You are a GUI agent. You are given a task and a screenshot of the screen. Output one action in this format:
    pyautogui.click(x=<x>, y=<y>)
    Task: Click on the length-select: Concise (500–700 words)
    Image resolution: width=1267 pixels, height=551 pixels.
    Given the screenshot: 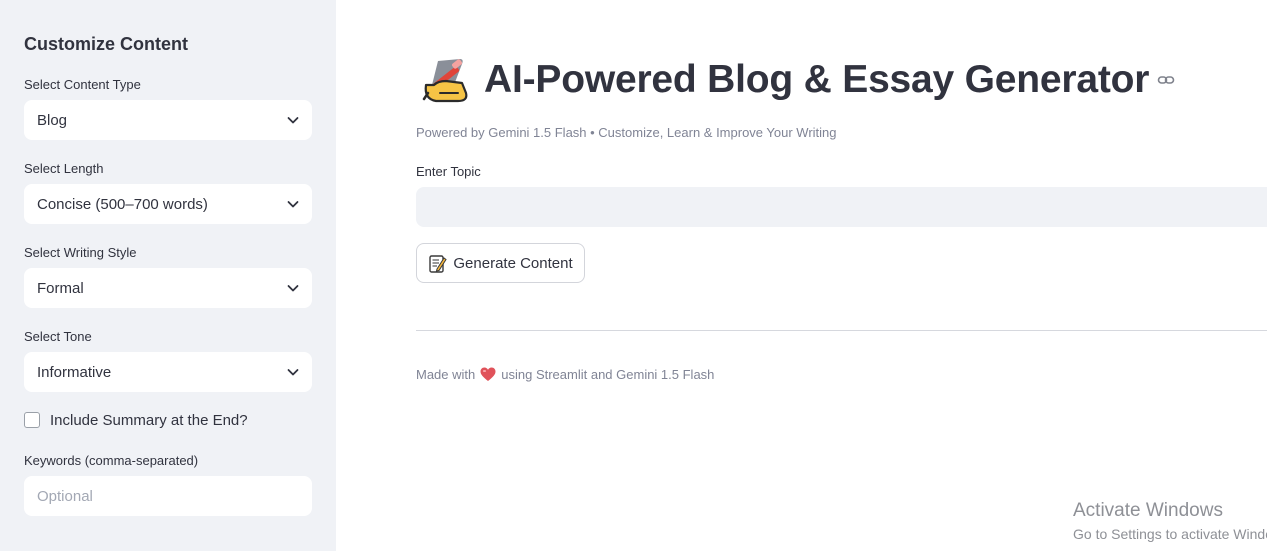 What is the action you would take?
    pyautogui.click(x=168, y=204)
    